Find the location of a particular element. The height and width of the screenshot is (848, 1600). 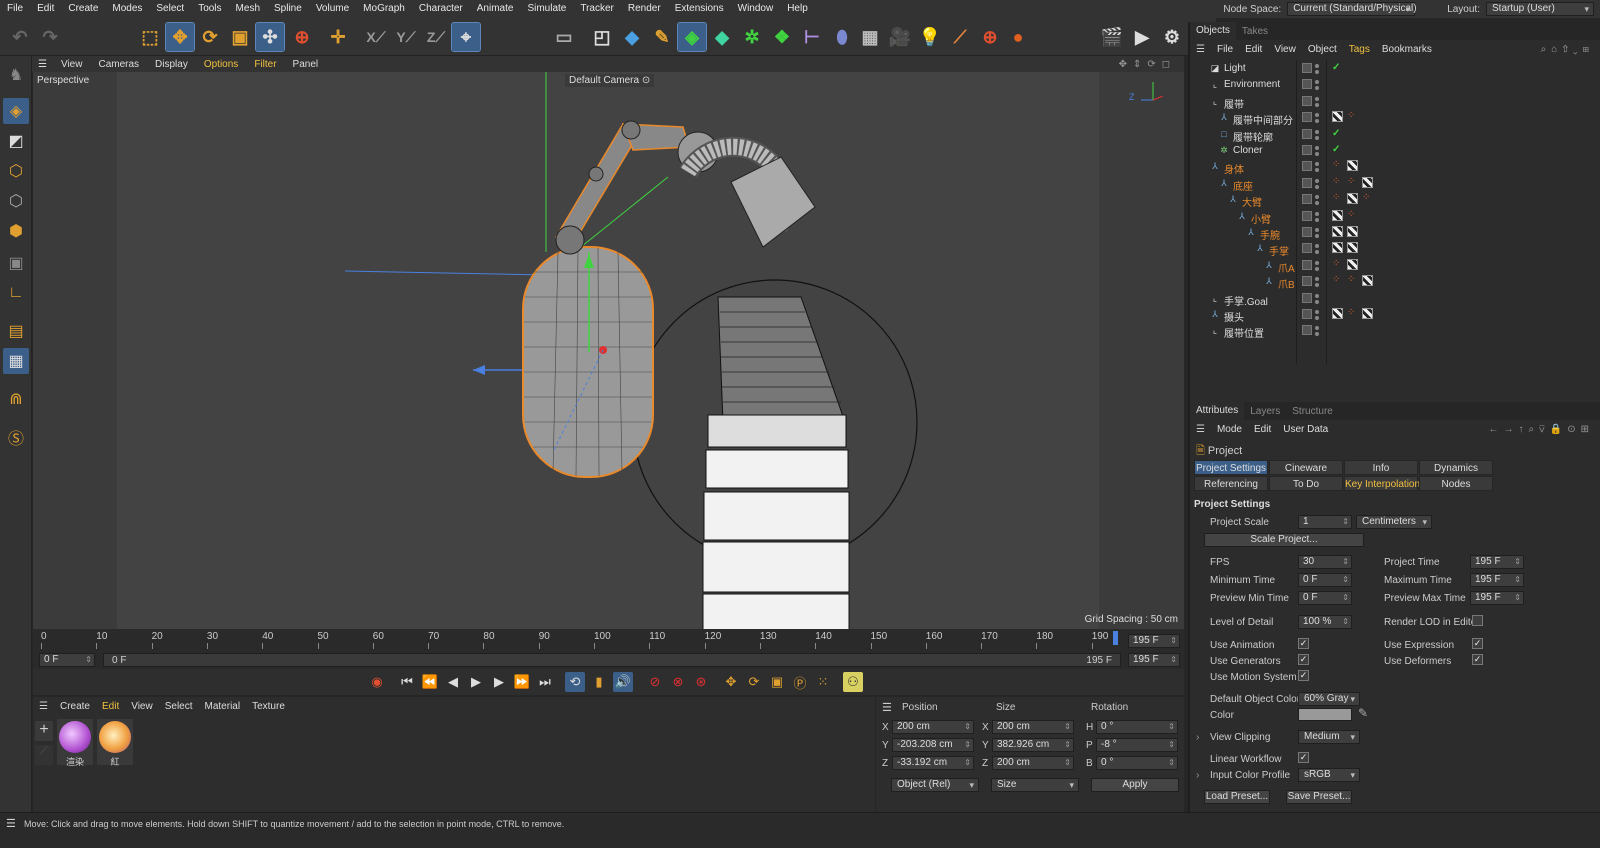

menu-help: Help is located at coordinates (797, 9).